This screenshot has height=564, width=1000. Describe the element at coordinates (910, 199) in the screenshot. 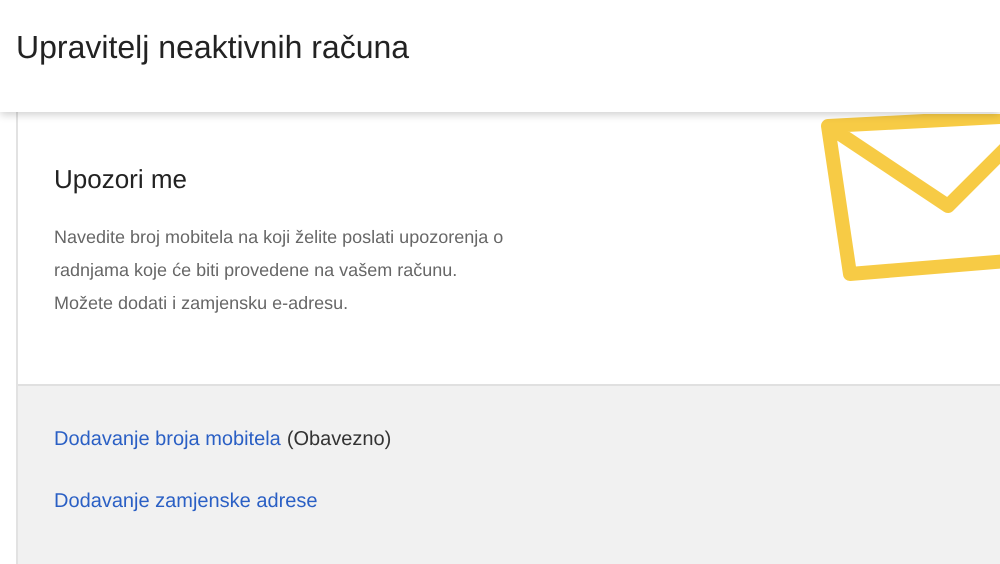

I see `envelope-icon` at that location.